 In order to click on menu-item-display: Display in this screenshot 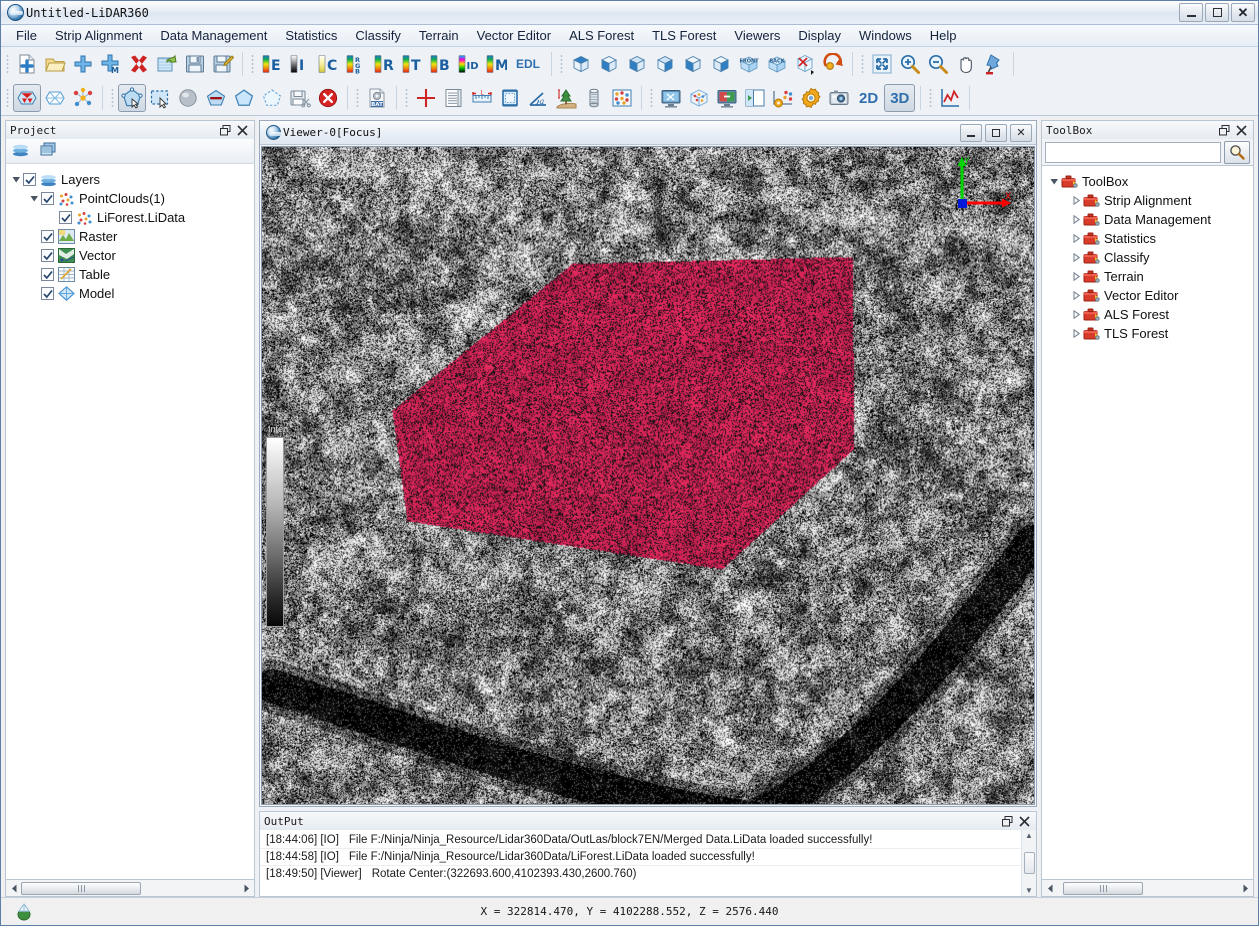, I will do `click(819, 35)`.